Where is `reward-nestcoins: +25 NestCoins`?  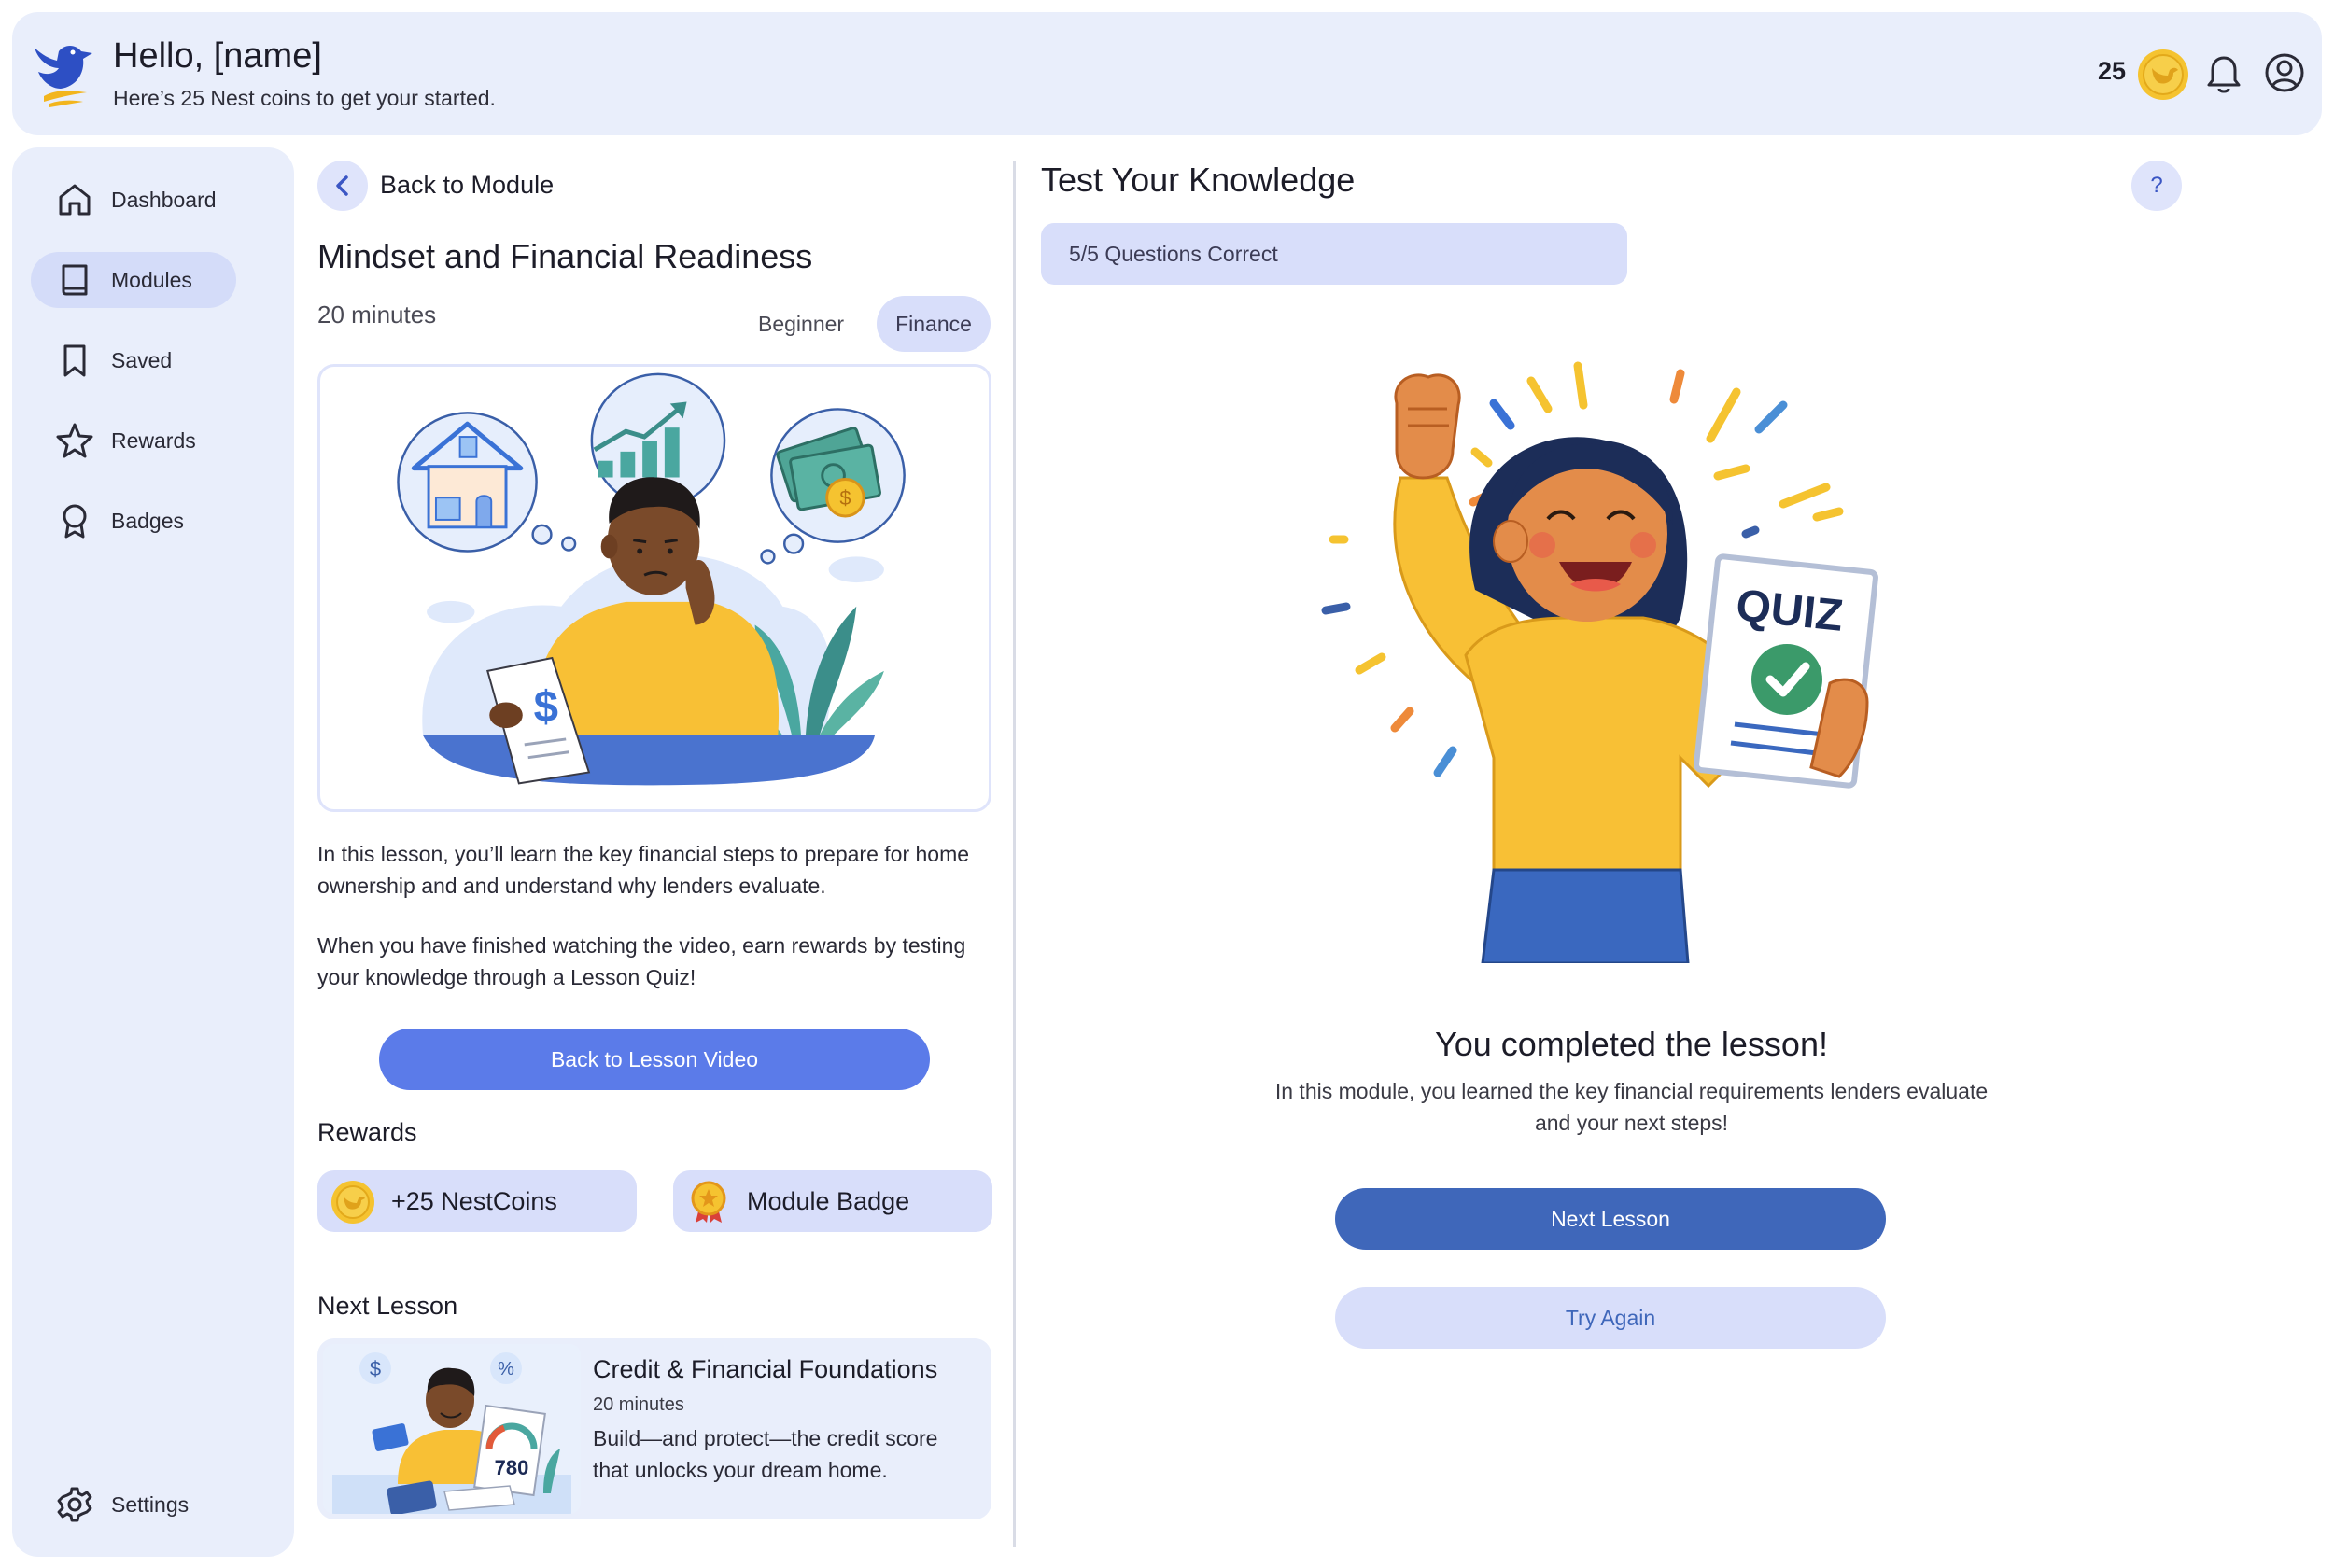
reward-nestcoins: +25 NestCoins is located at coordinates (477, 1201).